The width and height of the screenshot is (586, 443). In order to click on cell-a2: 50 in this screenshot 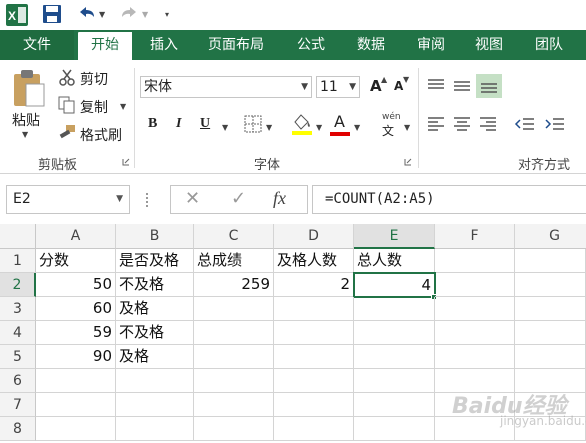, I will do `click(76, 285)`.